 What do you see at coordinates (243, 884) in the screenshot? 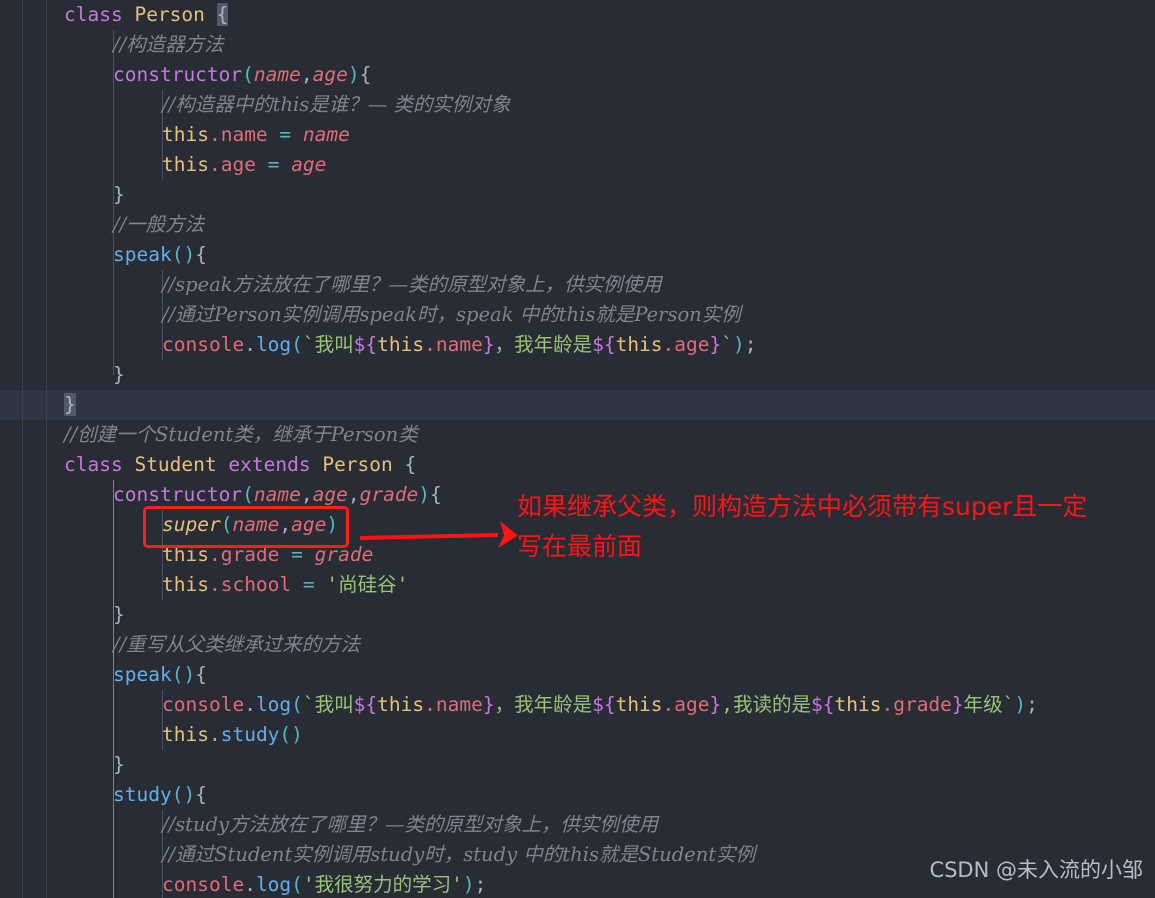
I see `code-line-content: console.log('我很努力的学习');` at bounding box center [243, 884].